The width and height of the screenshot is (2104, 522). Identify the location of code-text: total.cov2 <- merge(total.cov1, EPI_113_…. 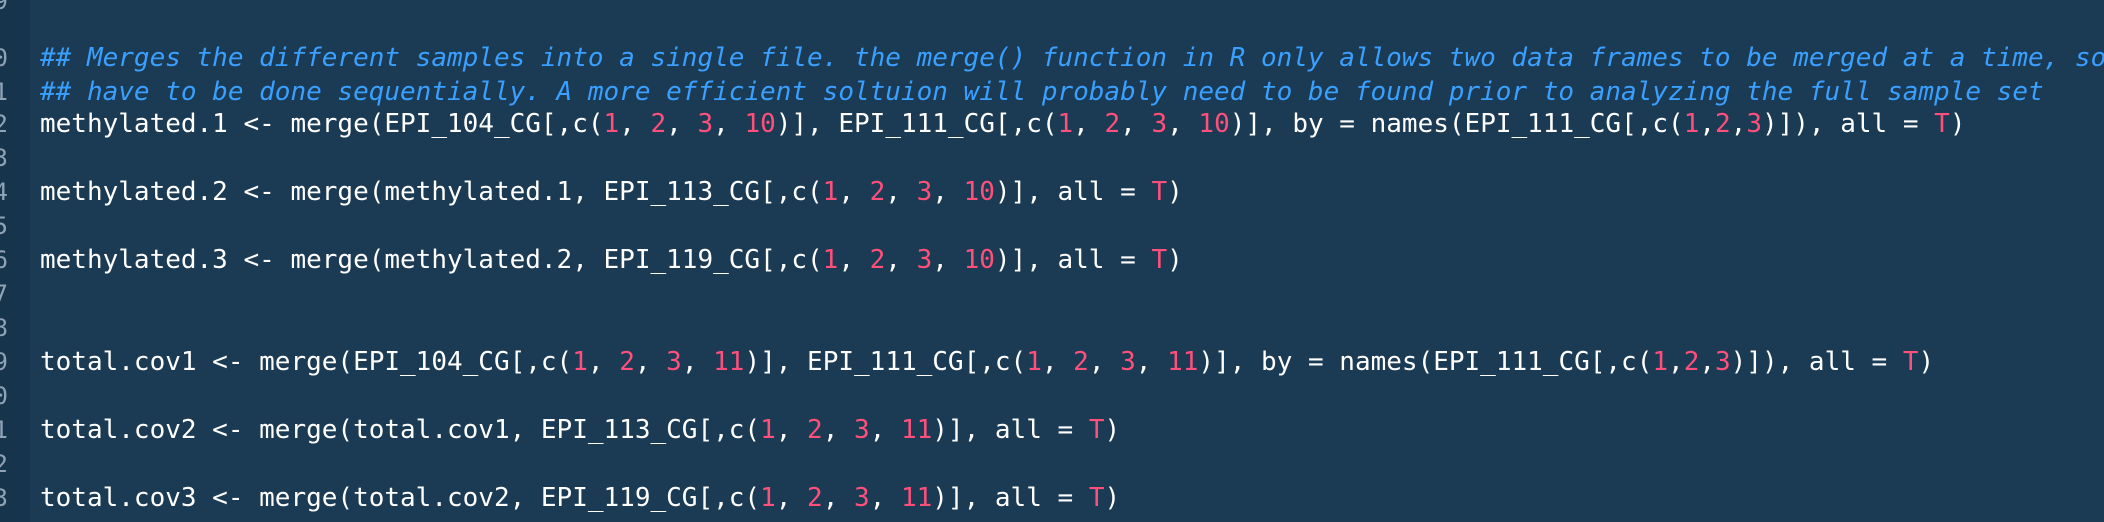
(580, 430).